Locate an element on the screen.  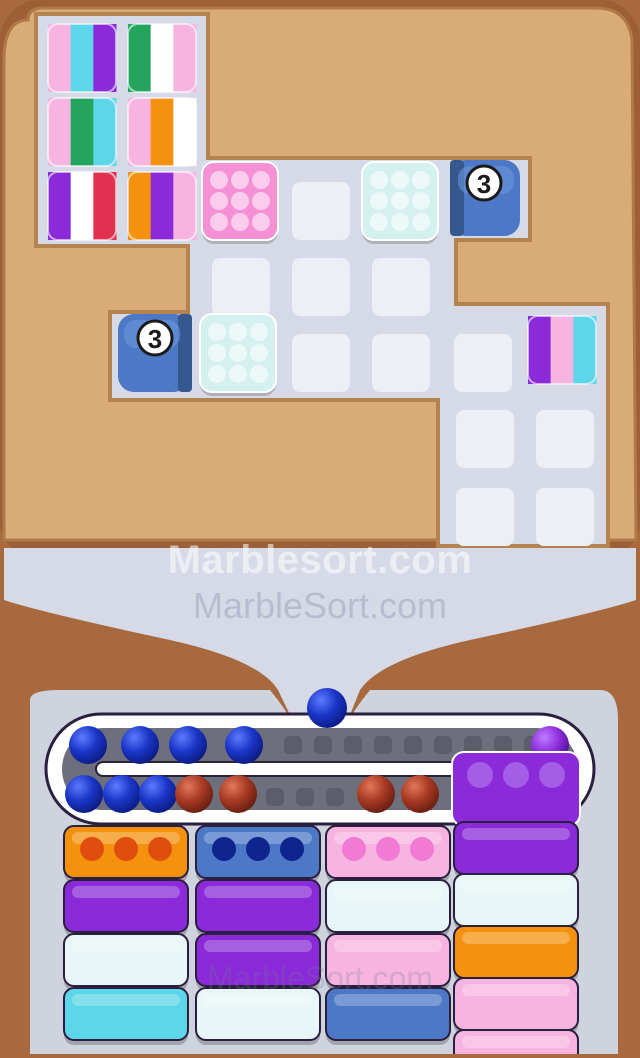
launcher-left-count: 3 is located at coordinates (155, 339).